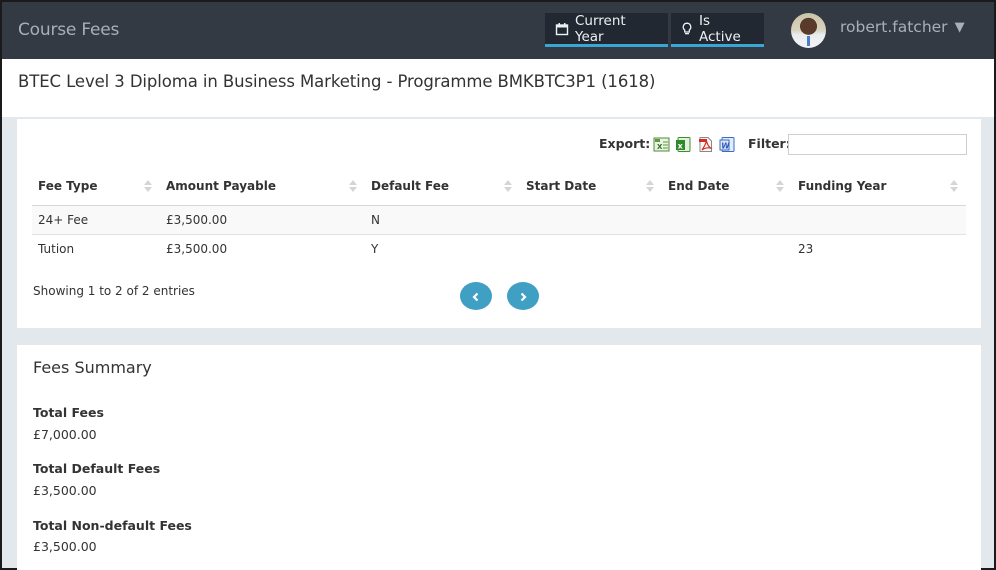 The width and height of the screenshot is (996, 570). What do you see at coordinates (65, 434) in the screenshot?
I see `total-fees-value: £7,000.00` at bounding box center [65, 434].